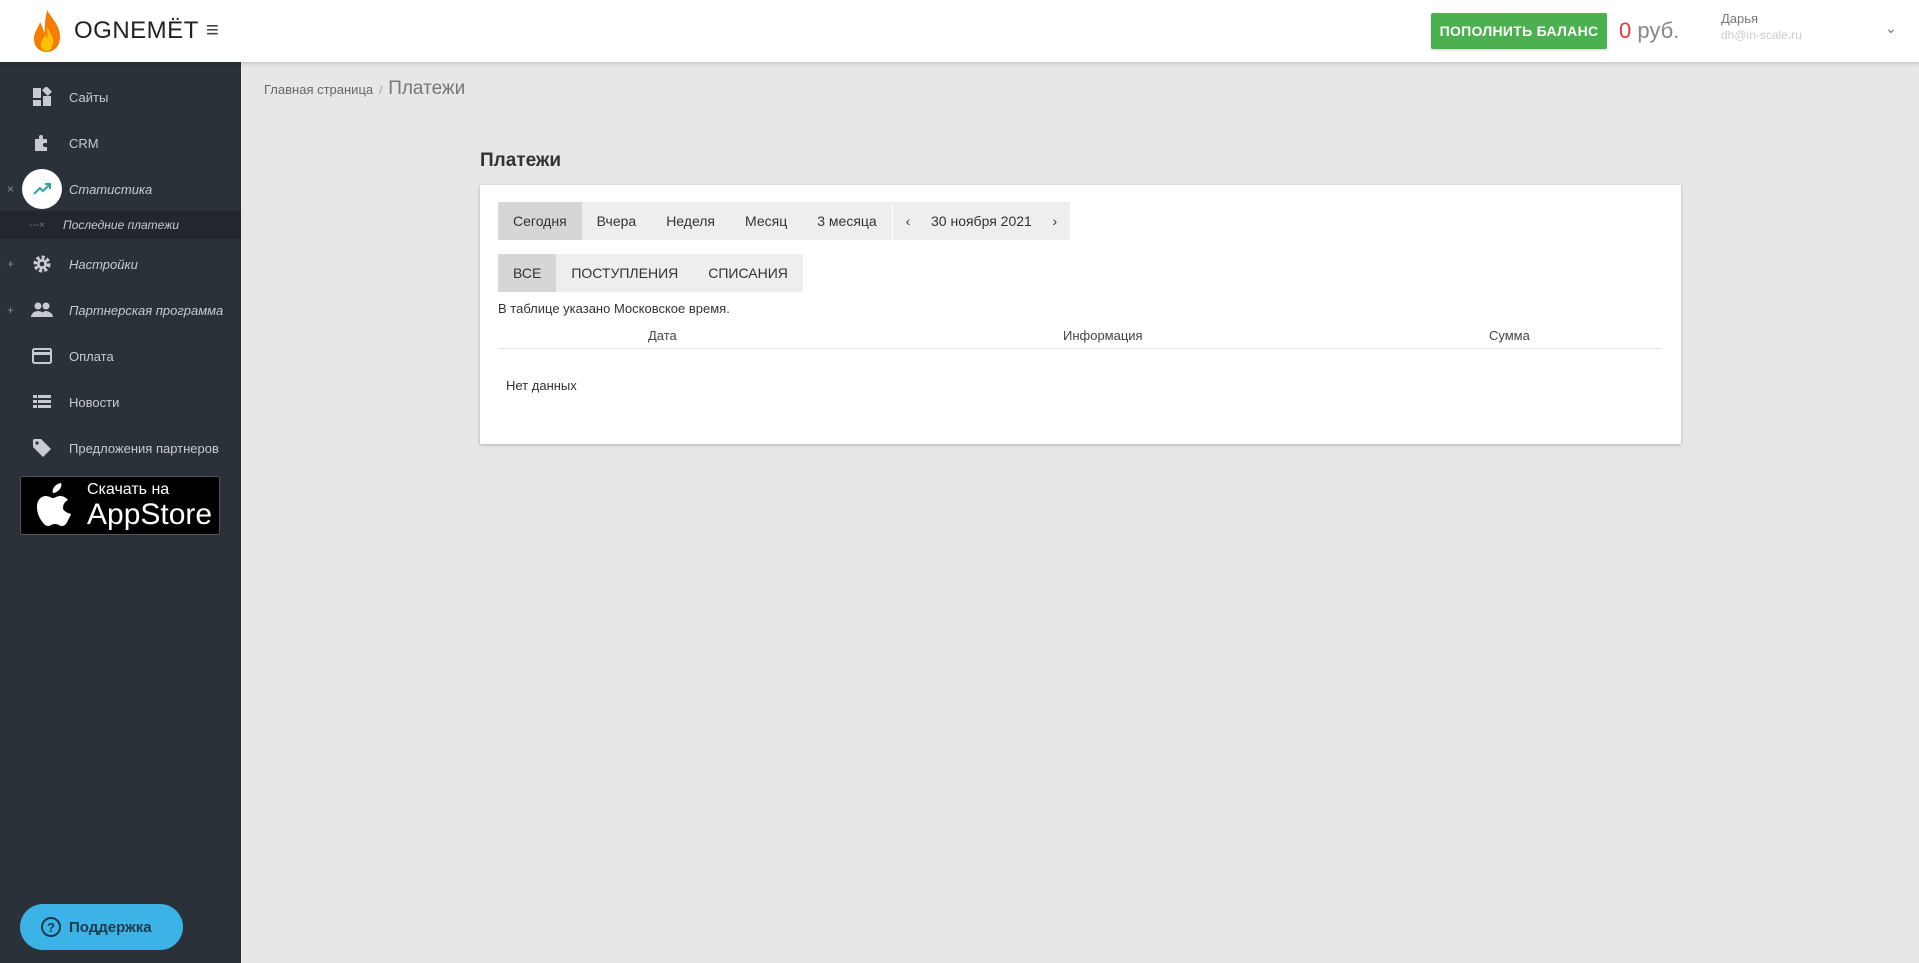 Image resolution: width=1919 pixels, height=963 pixels. Describe the element at coordinates (1519, 31) in the screenshot. I see `topup-balance-button: ПОПОЛНИТЬ БАЛАНС` at that location.